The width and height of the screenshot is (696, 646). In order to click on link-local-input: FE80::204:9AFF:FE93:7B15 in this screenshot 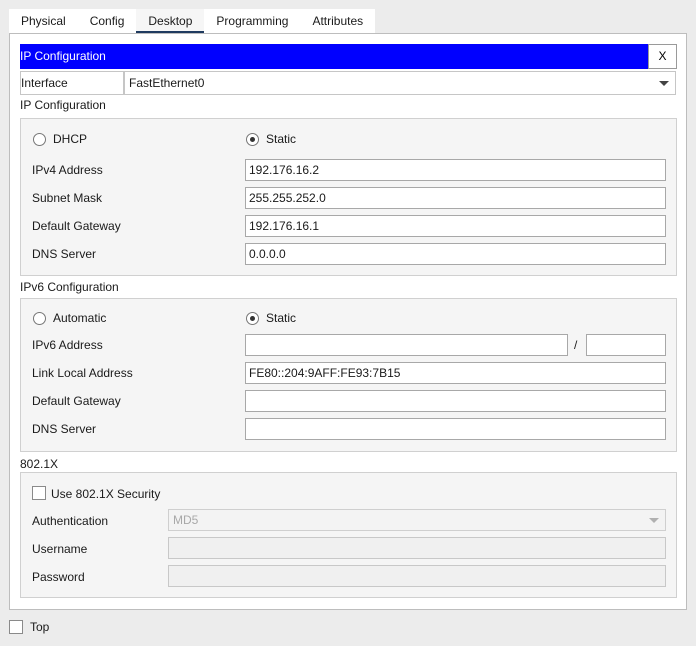, I will do `click(455, 373)`.